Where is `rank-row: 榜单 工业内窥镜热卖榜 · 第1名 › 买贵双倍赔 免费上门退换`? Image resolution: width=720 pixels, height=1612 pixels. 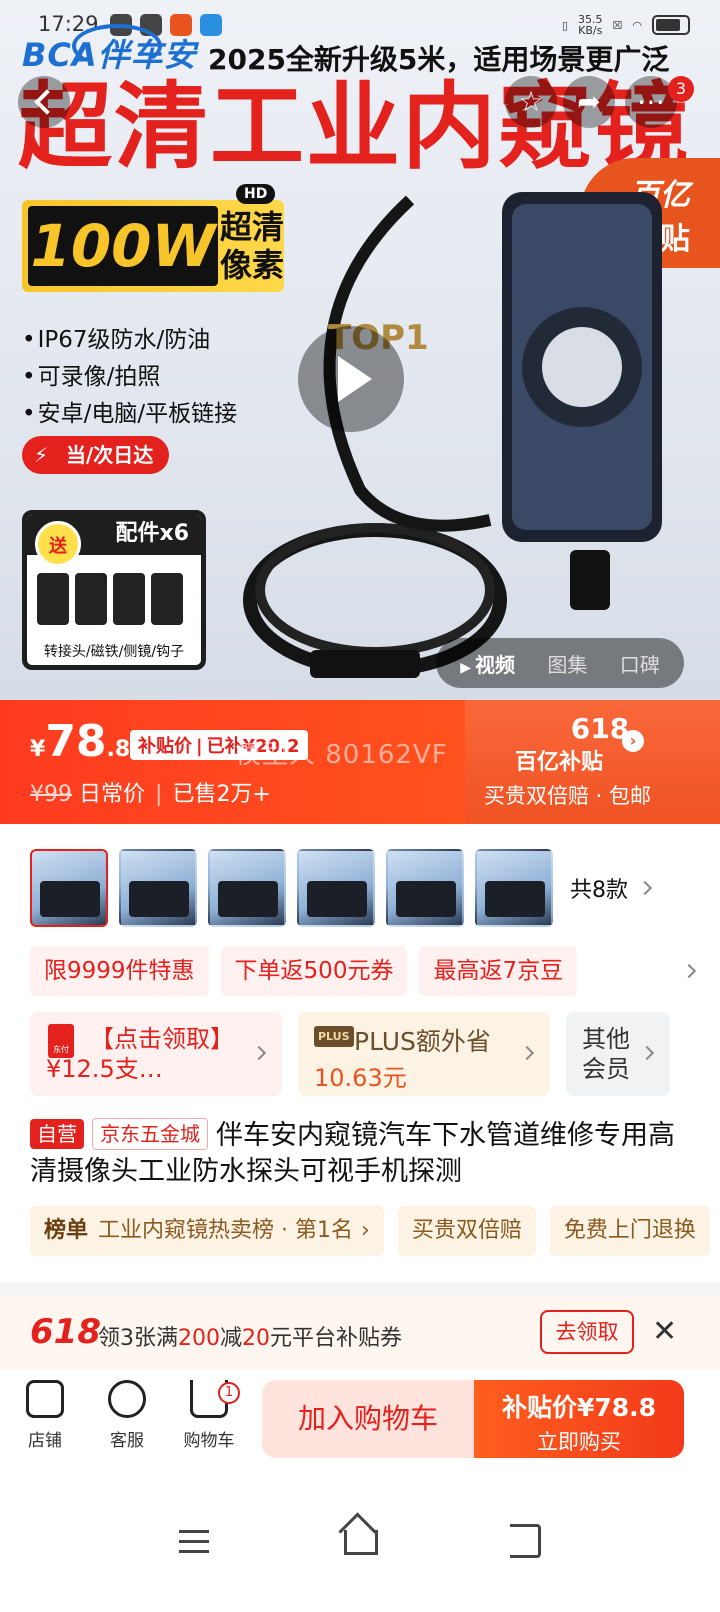
rank-row: 榜单 工业内窥镜热卖榜 · 第1名 › 买贵双倍赔 免费上门退换 is located at coordinates (375, 1231).